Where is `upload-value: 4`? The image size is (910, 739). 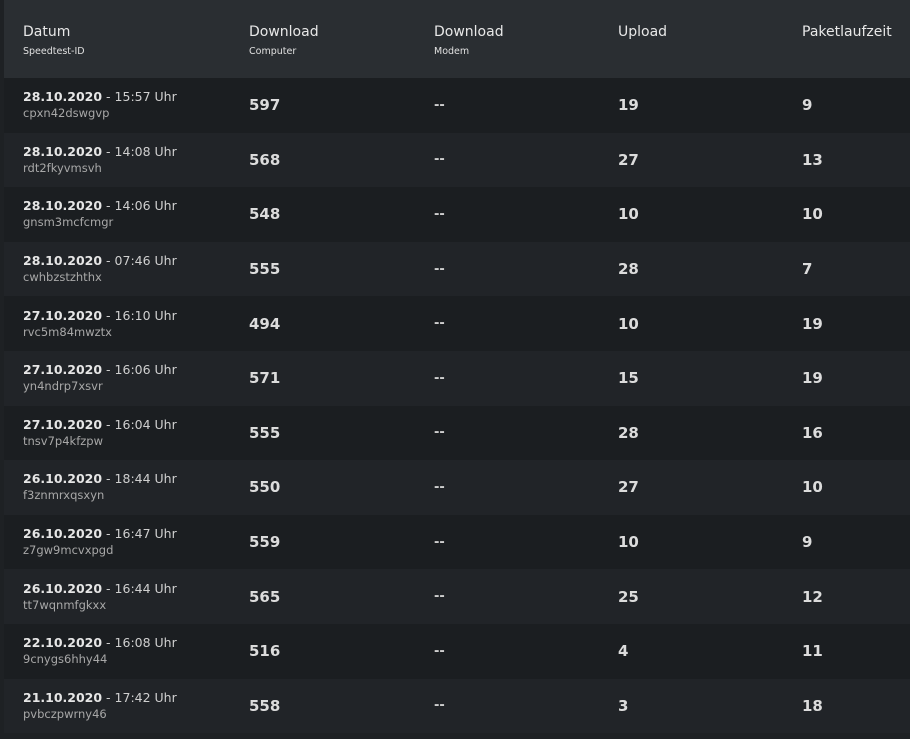
upload-value: 4 is located at coordinates (623, 651).